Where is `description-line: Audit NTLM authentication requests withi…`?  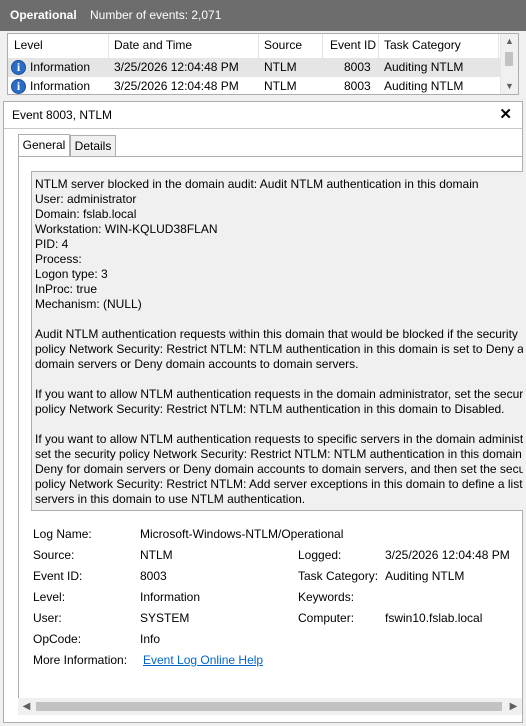 description-line: Audit NTLM authentication requests withi… is located at coordinates (276, 334).